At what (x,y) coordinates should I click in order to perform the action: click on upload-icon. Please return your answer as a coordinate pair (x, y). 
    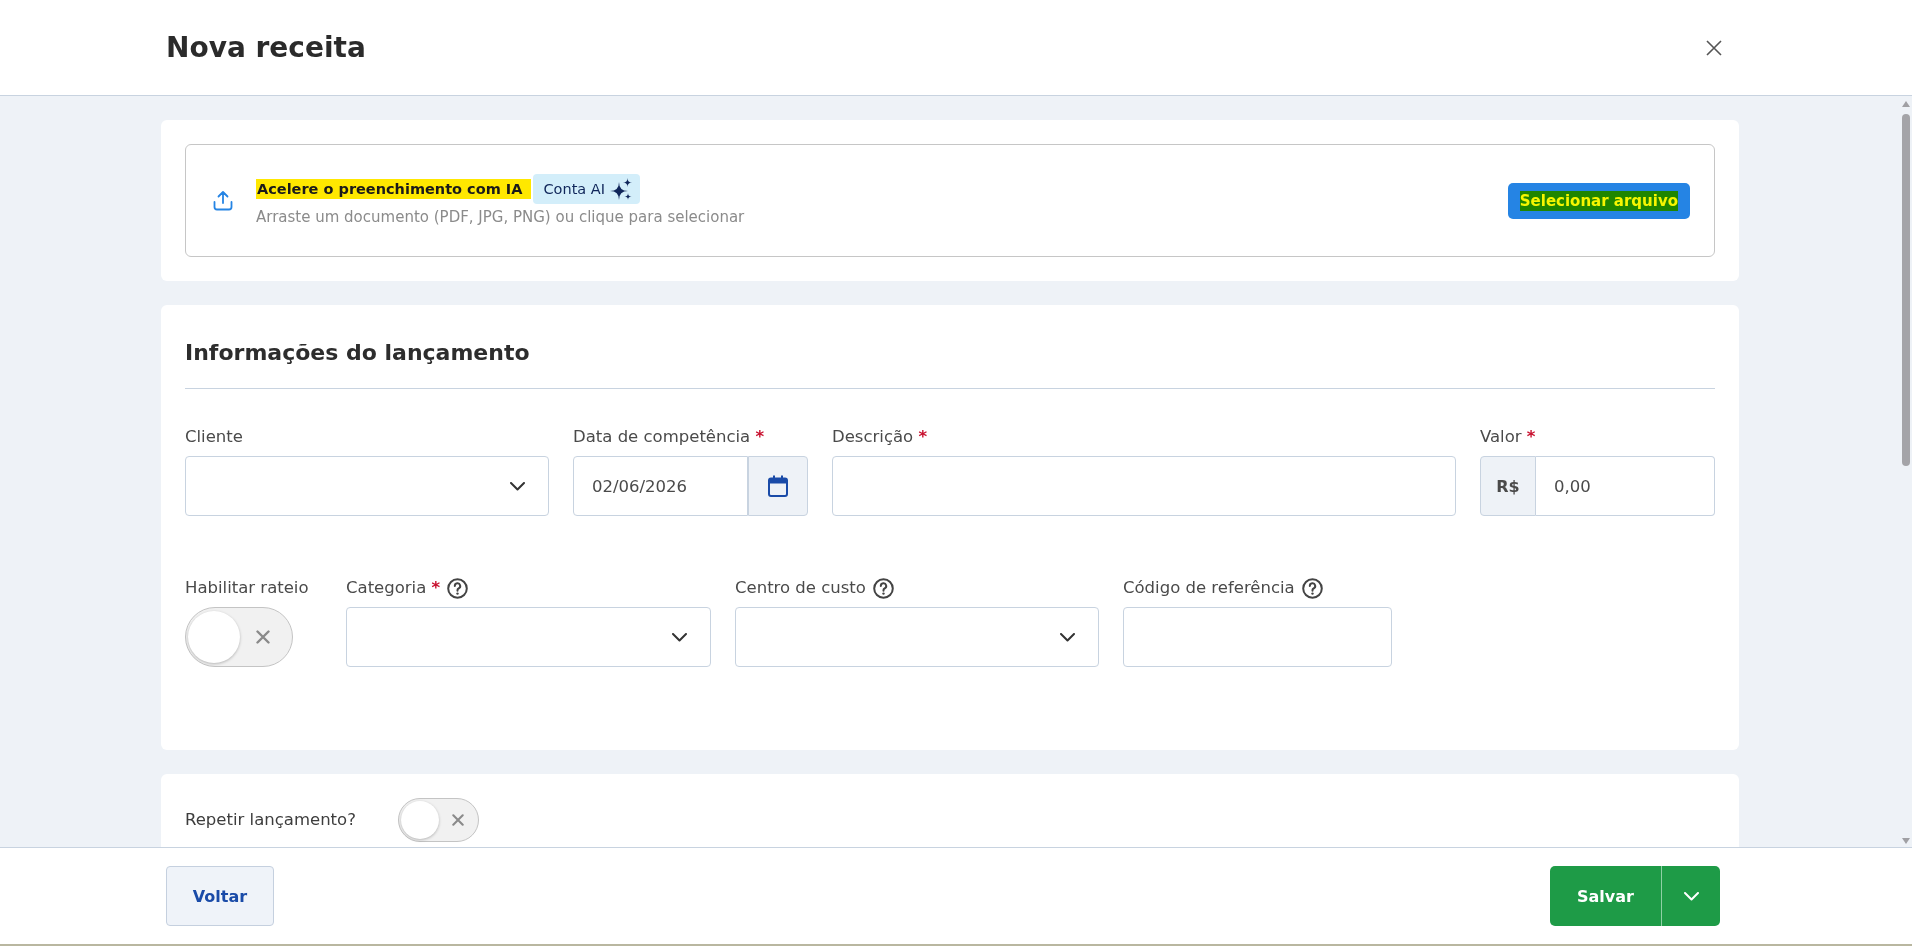
    Looking at the image, I should click on (223, 200).